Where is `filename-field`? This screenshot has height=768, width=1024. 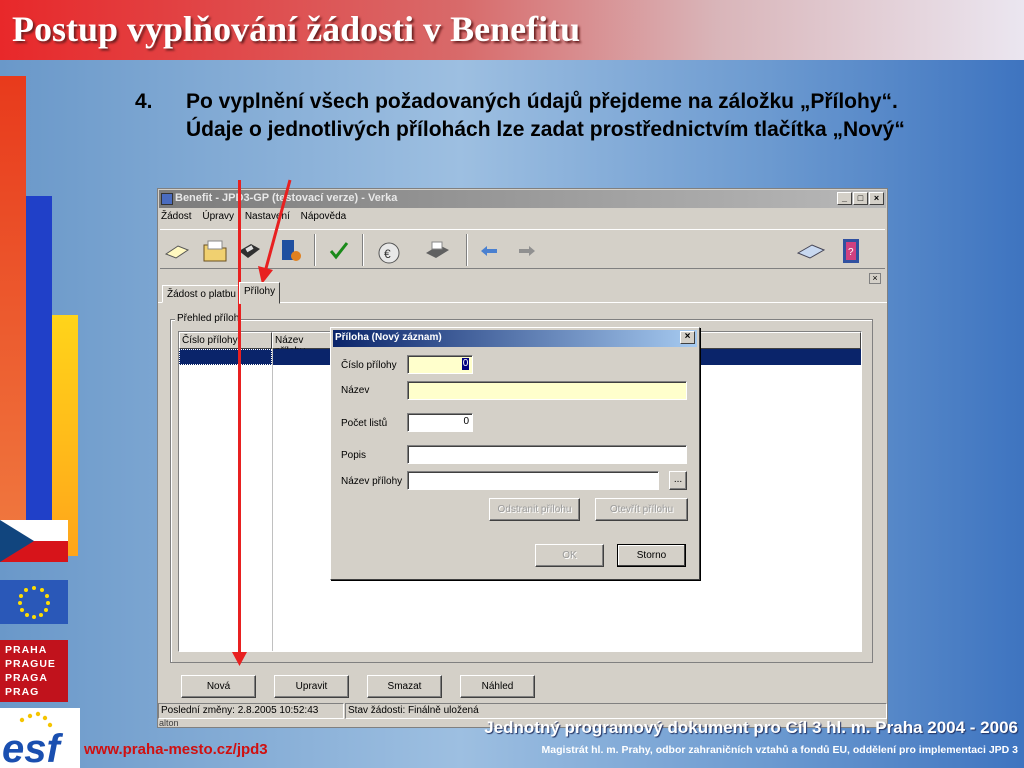 filename-field is located at coordinates (533, 480).